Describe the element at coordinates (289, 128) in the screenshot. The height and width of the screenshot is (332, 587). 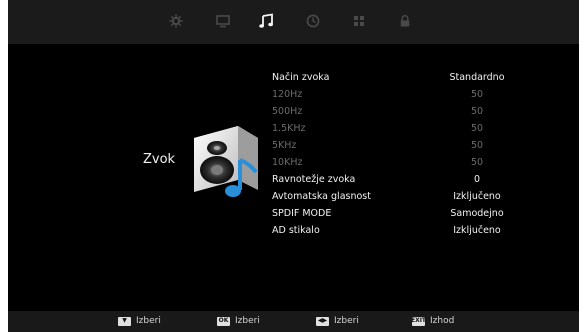
I see `setting-label: 1.5KHz` at that location.